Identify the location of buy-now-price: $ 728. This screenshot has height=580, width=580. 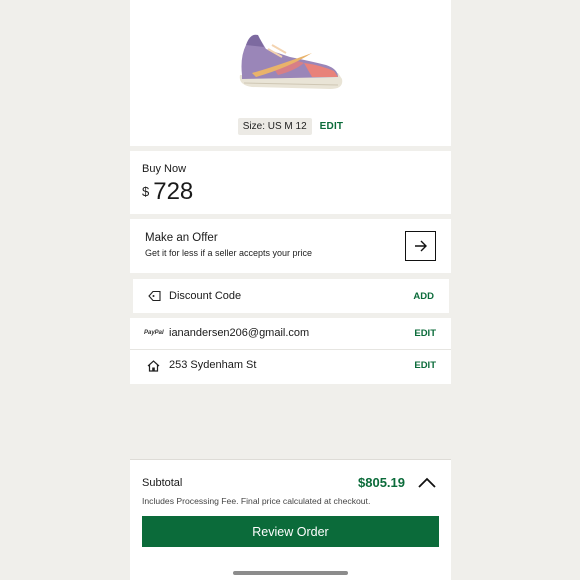
(167, 192).